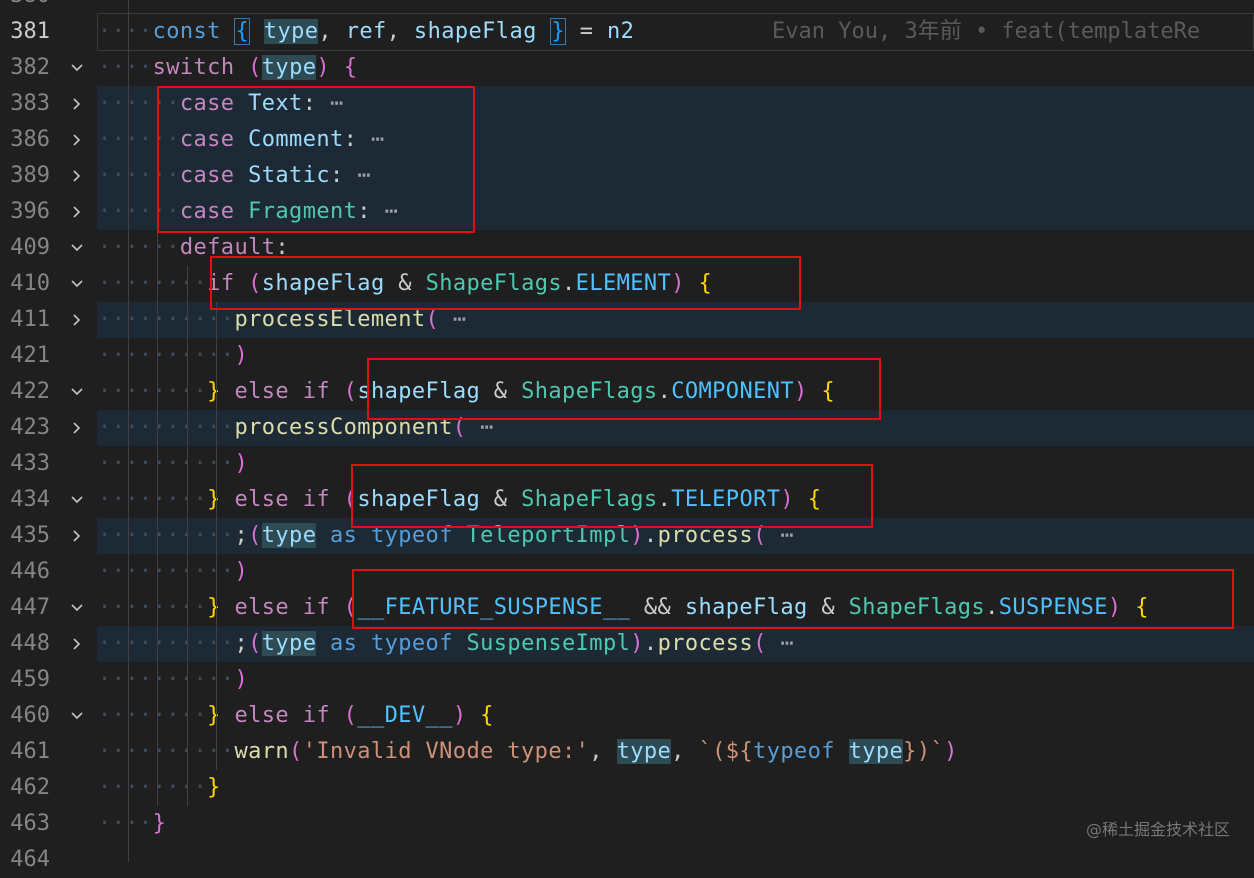 The image size is (1254, 878). Describe the element at coordinates (30, 787) in the screenshot. I see `line-number: 462` at that location.